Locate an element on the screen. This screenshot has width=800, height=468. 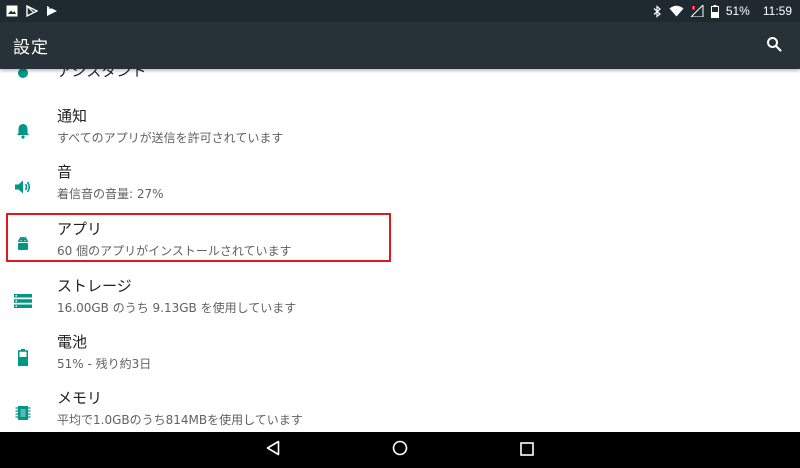
app-toolbar: 設定 is located at coordinates (400, 45).